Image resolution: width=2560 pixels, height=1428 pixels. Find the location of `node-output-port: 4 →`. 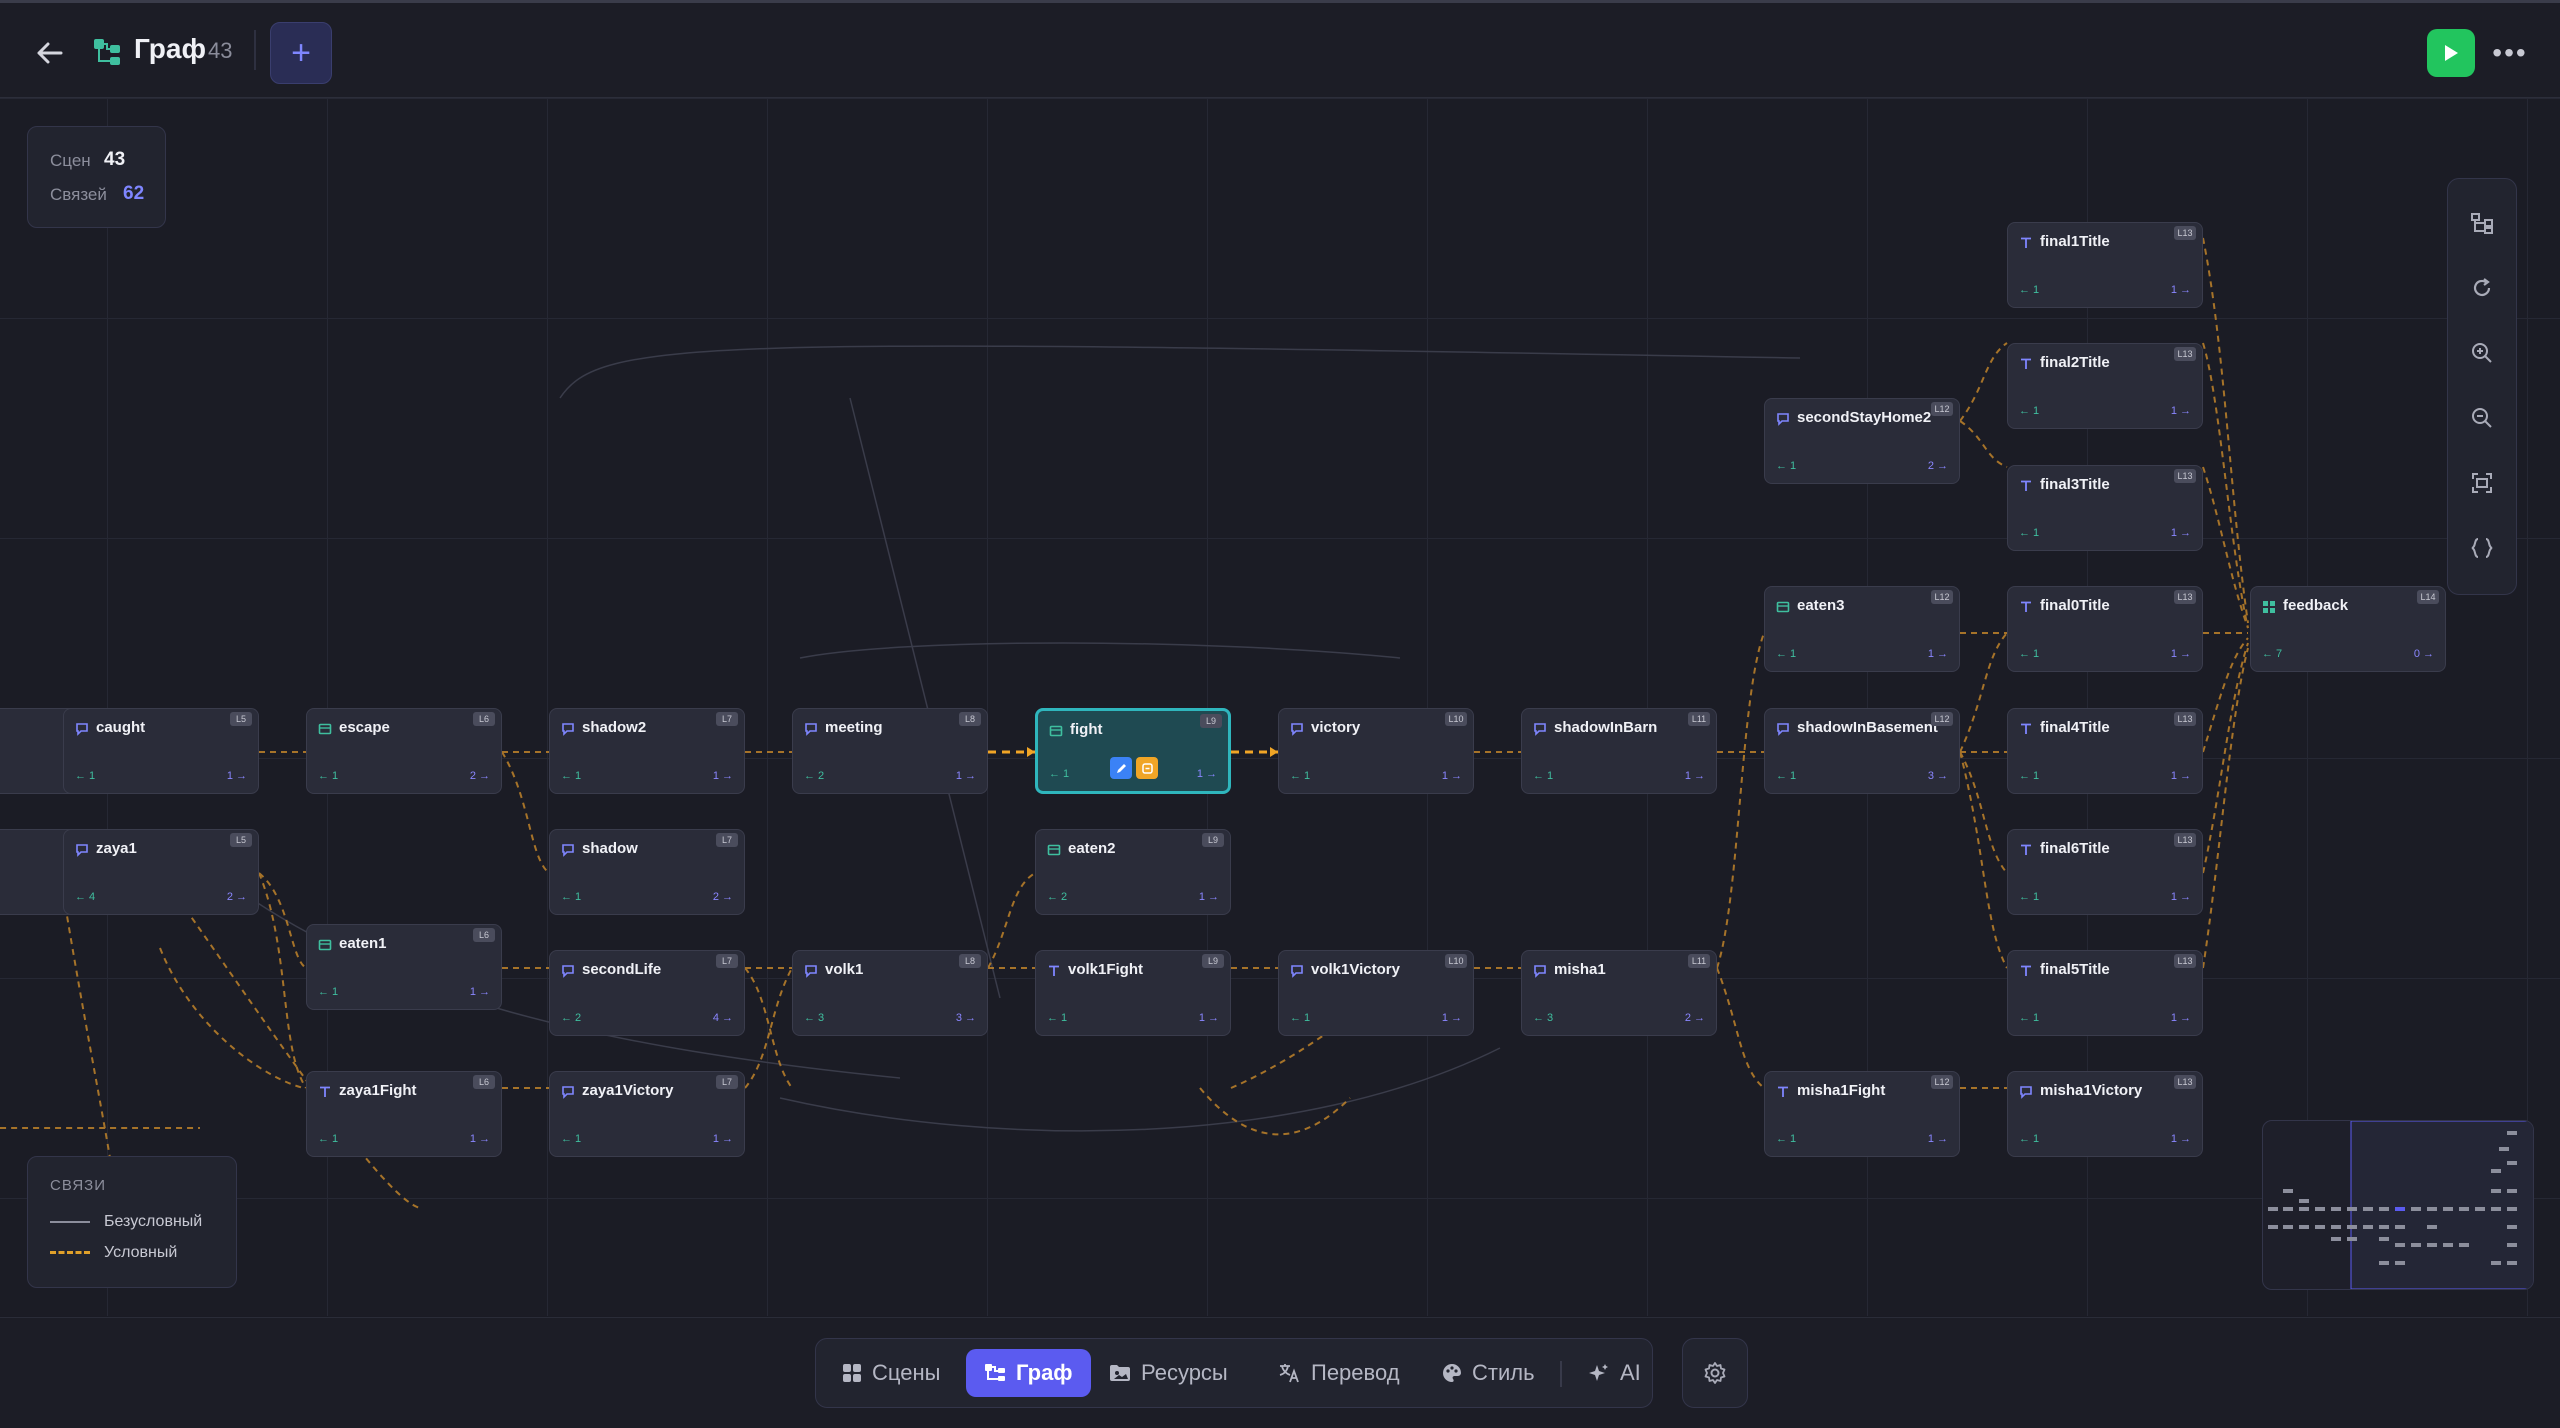

node-output-port: 4 → is located at coordinates (723, 1018).